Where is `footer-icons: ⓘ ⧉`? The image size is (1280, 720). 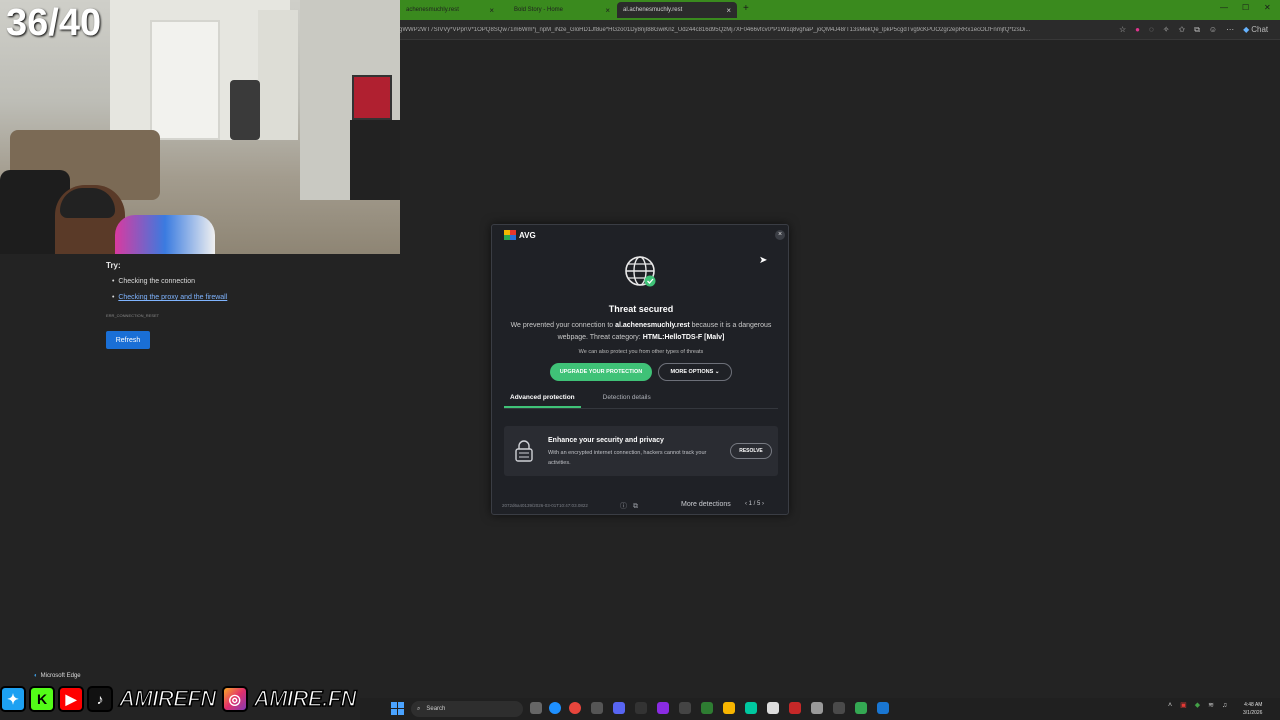 footer-icons: ⓘ ⧉ is located at coordinates (629, 506).